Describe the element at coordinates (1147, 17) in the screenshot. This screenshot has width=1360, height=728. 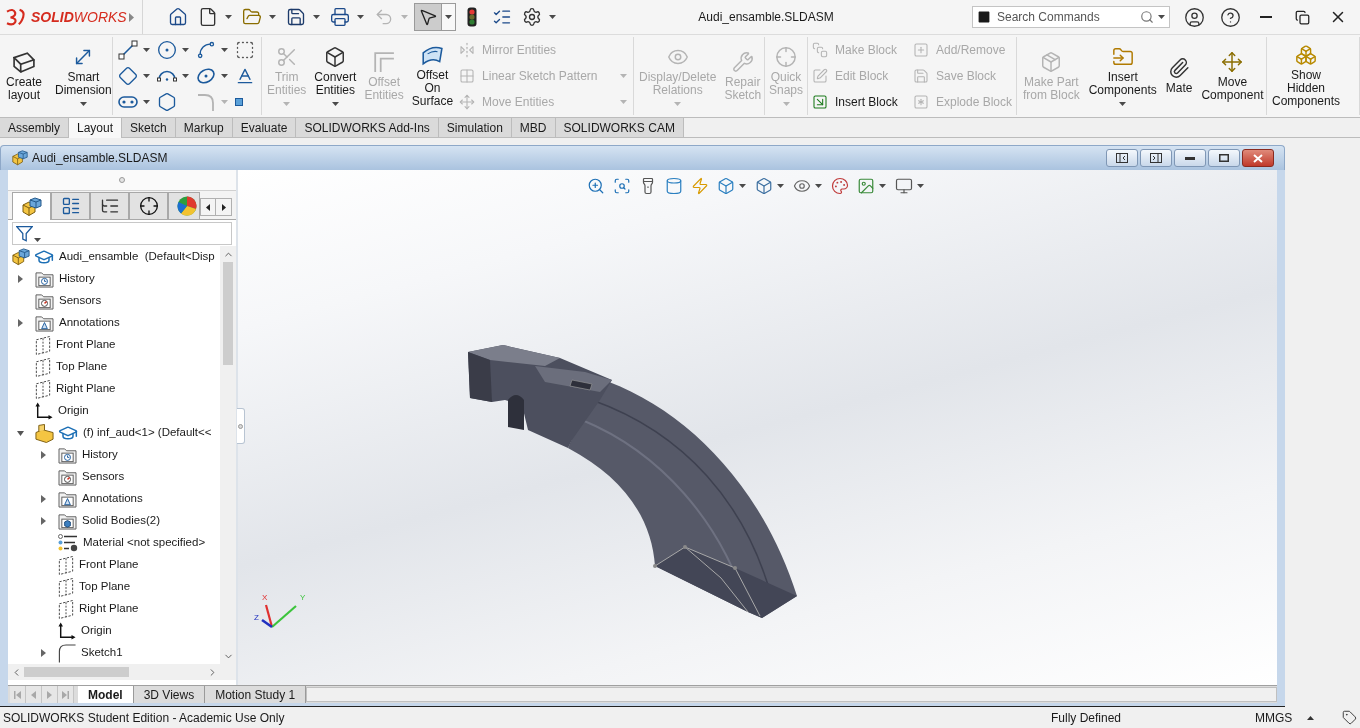
I see `search-icon` at that location.